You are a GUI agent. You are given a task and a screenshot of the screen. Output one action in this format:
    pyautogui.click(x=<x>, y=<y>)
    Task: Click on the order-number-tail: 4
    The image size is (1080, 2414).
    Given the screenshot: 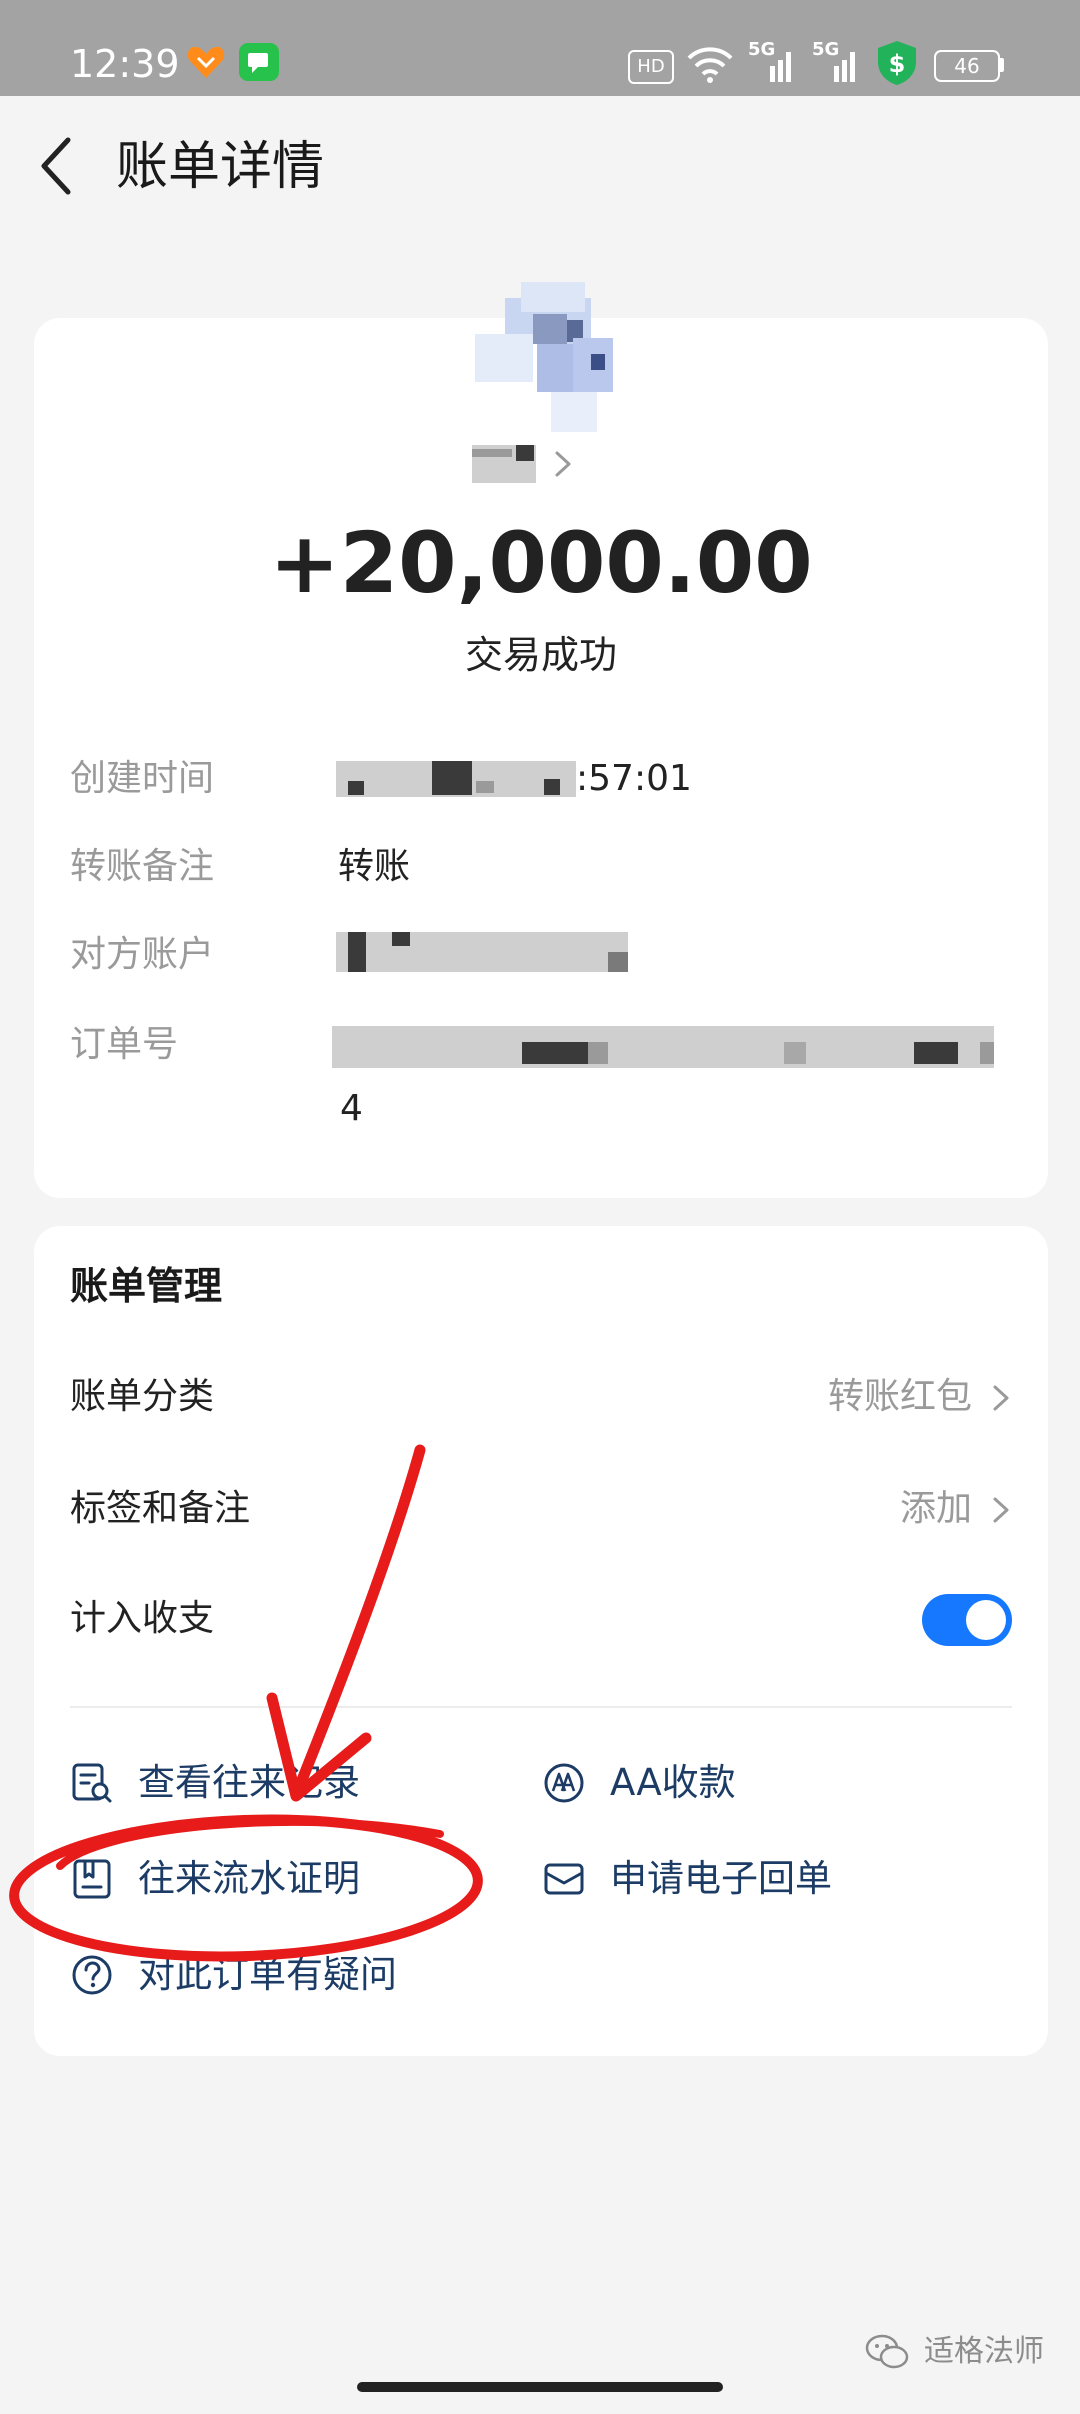 What is the action you would take?
    pyautogui.click(x=351, y=1108)
    